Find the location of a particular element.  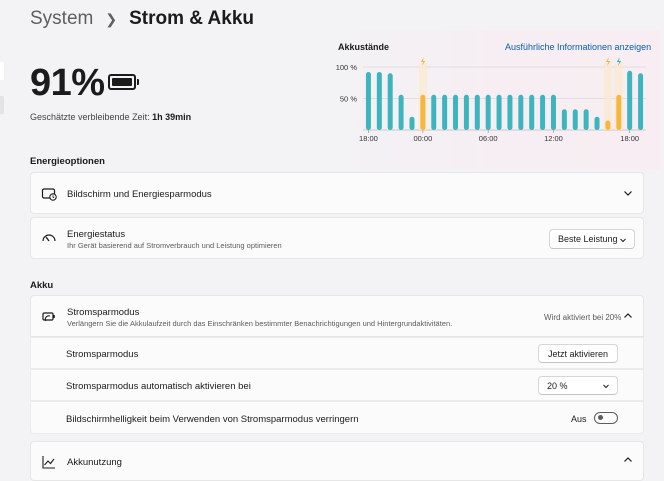

x-tick-label: 12:00 is located at coordinates (553, 138).